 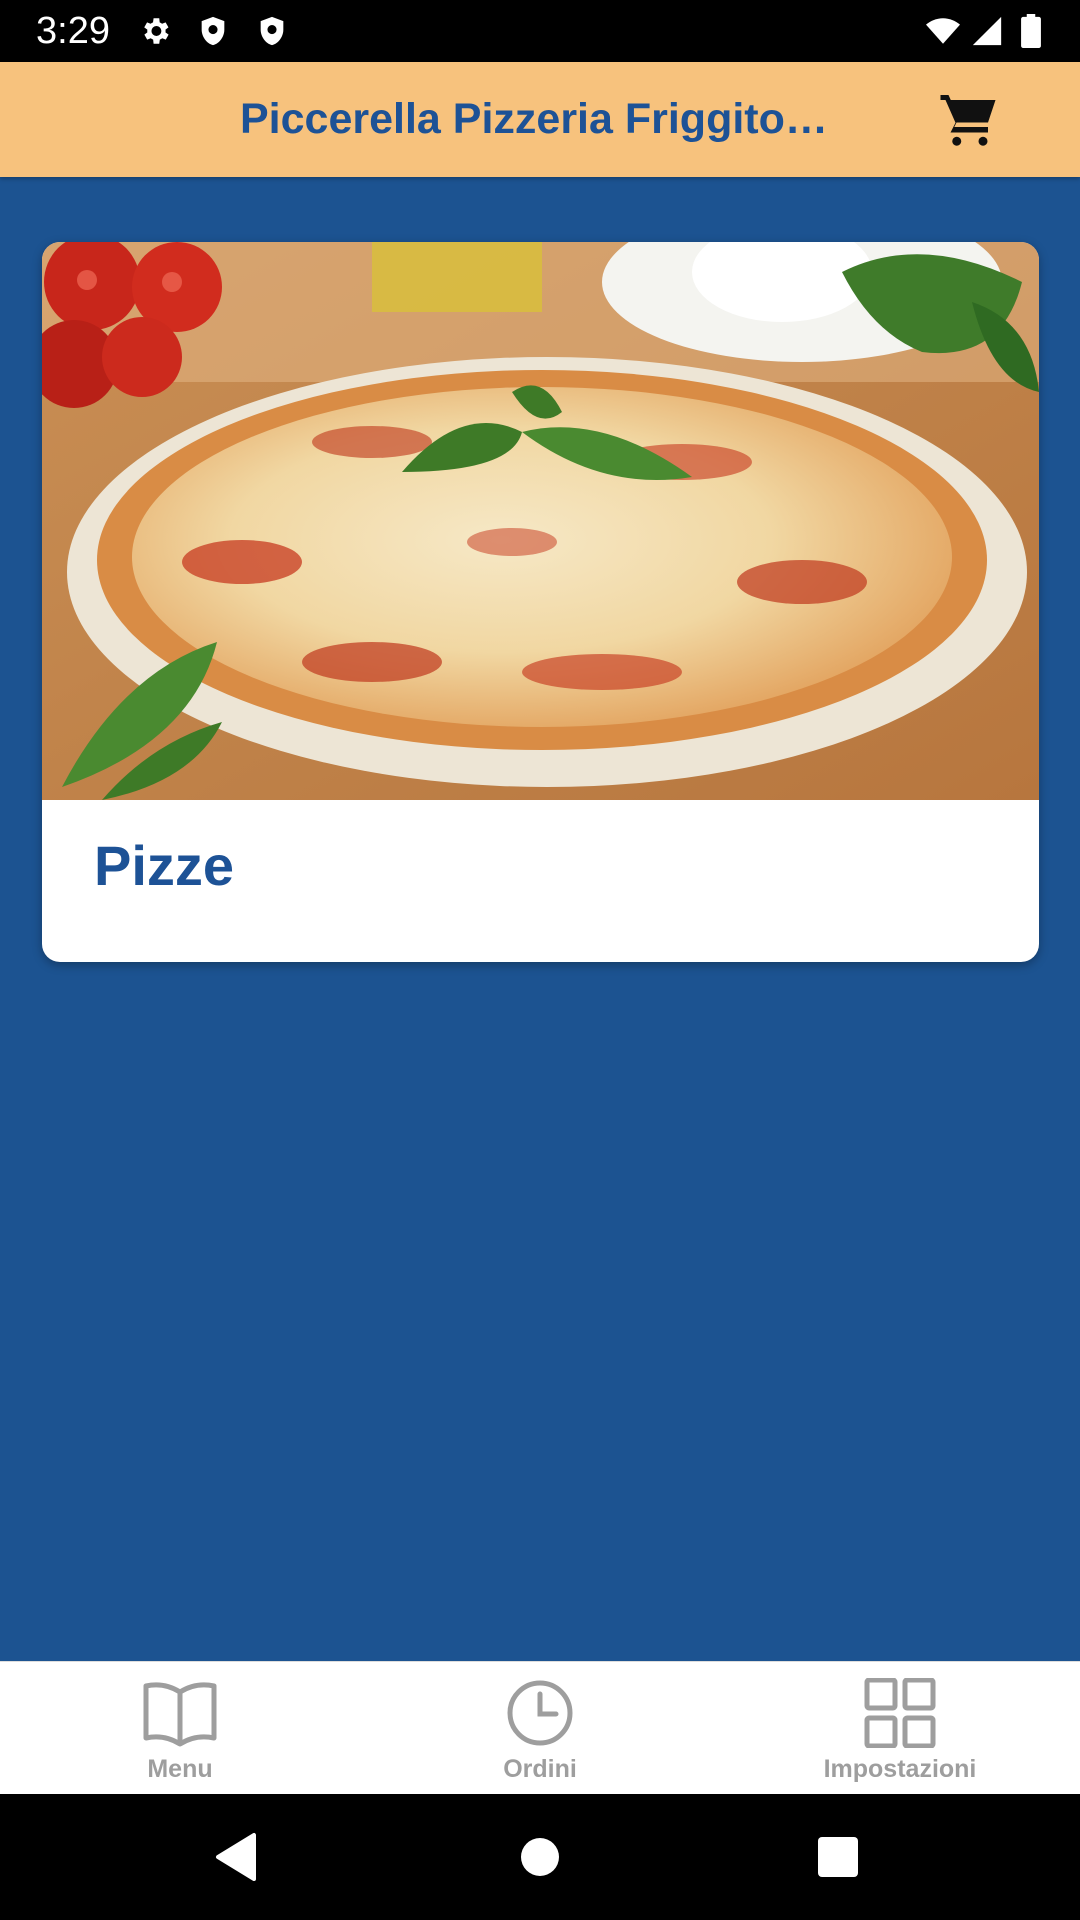 I want to click on recents-button, so click(x=838, y=1857).